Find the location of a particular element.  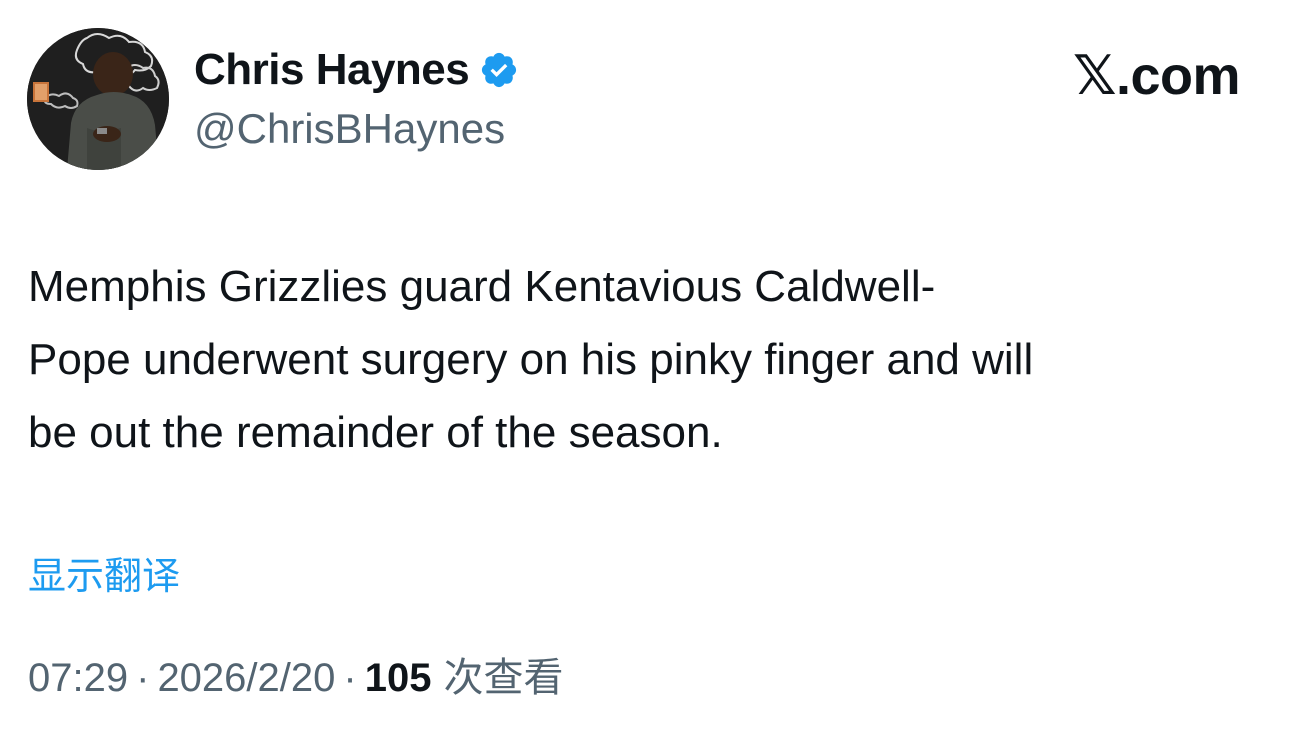

site-logo: 𝕏.com is located at coordinates (1156, 76).